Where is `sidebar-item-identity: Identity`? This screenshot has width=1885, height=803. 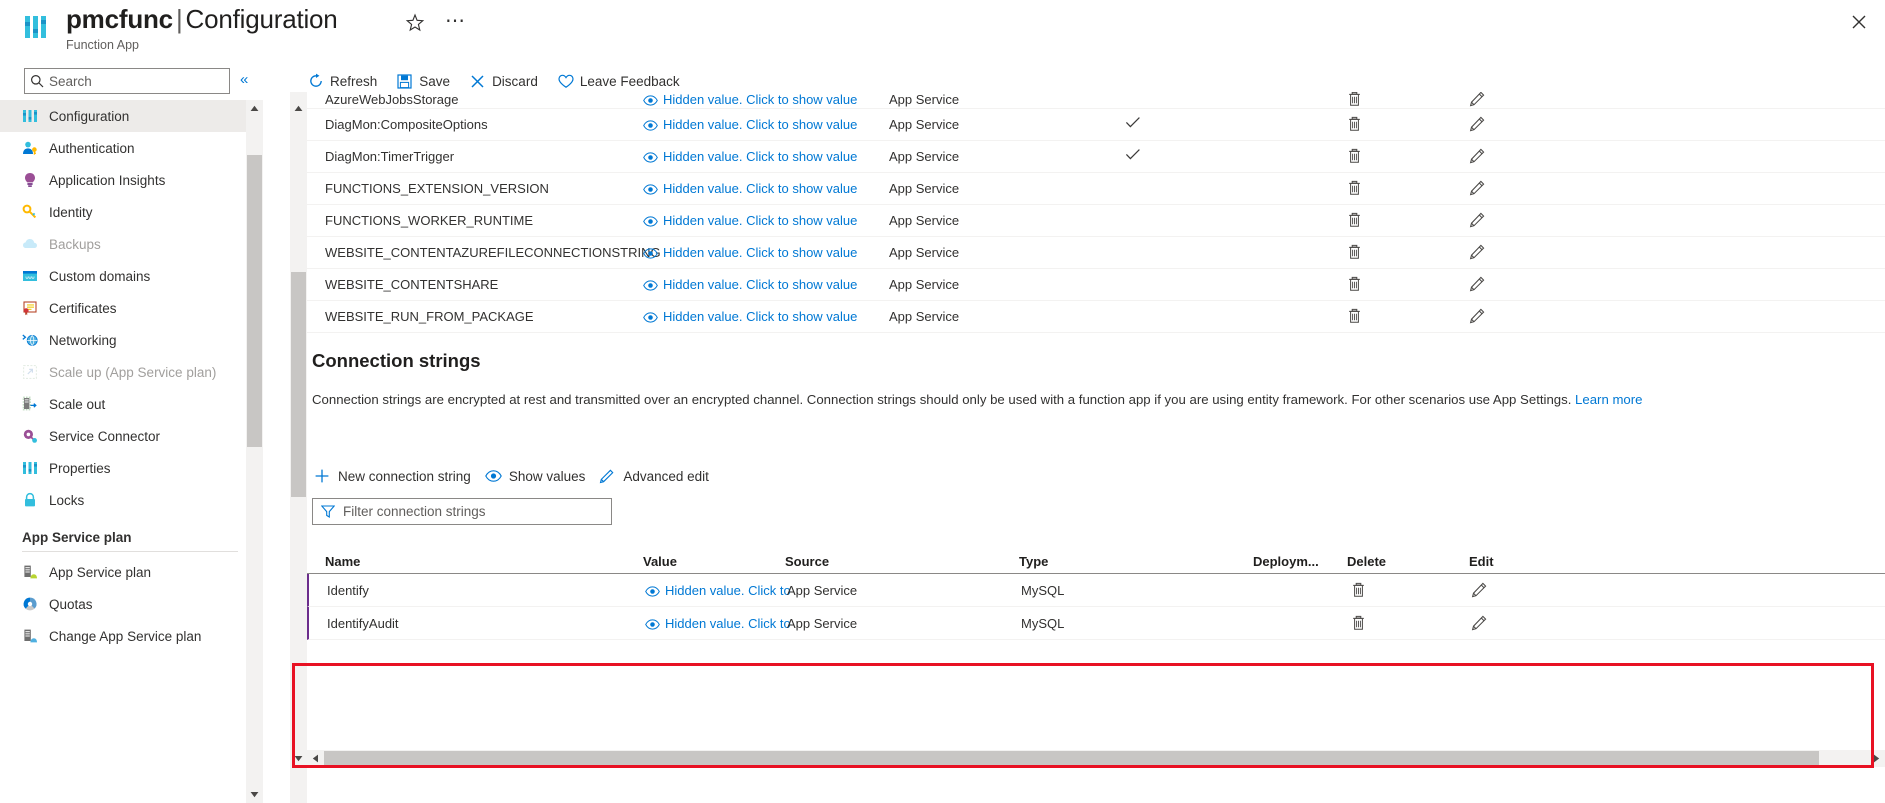
sidebar-item-identity: Identity is located at coordinates (123, 212).